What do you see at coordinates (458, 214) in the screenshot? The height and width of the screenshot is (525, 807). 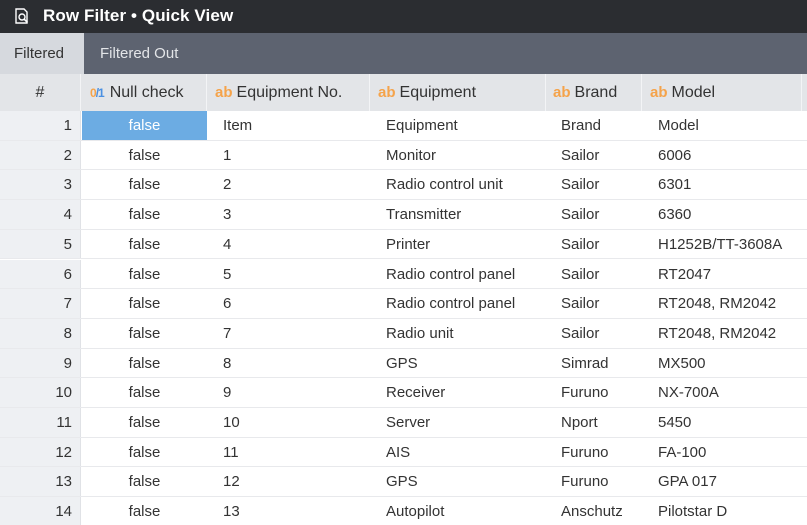 I see `equipment-cell: Transmitter` at bounding box center [458, 214].